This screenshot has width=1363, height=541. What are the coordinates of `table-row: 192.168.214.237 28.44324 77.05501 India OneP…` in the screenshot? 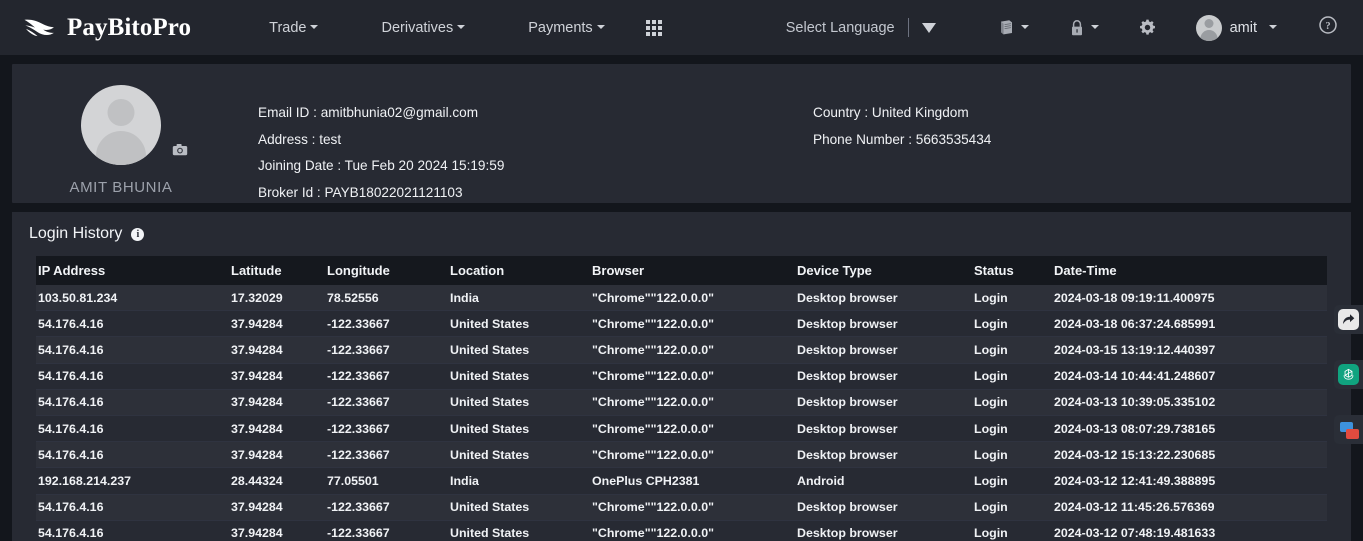 It's located at (681, 481).